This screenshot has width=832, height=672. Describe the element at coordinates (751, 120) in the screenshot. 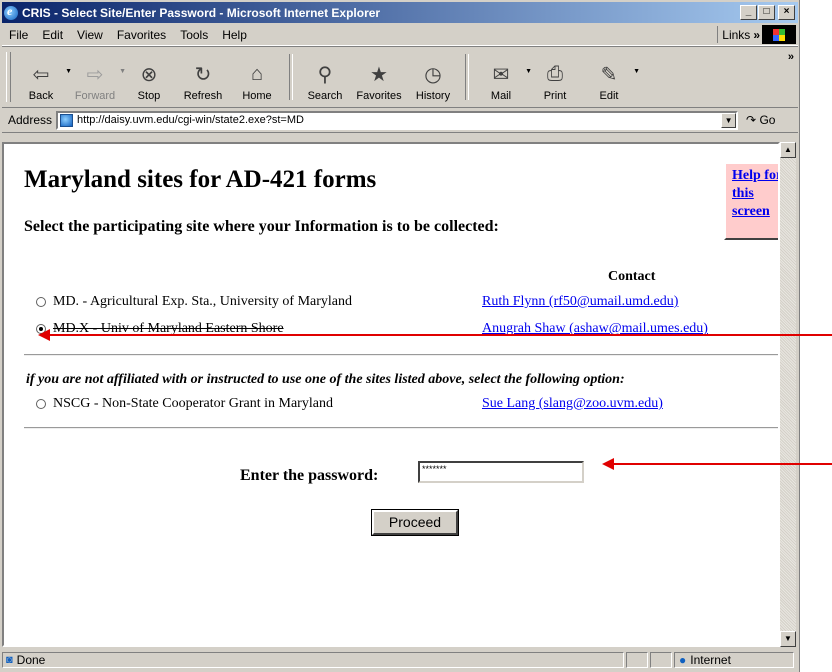

I see `go-arrow-icon: ↷` at that location.